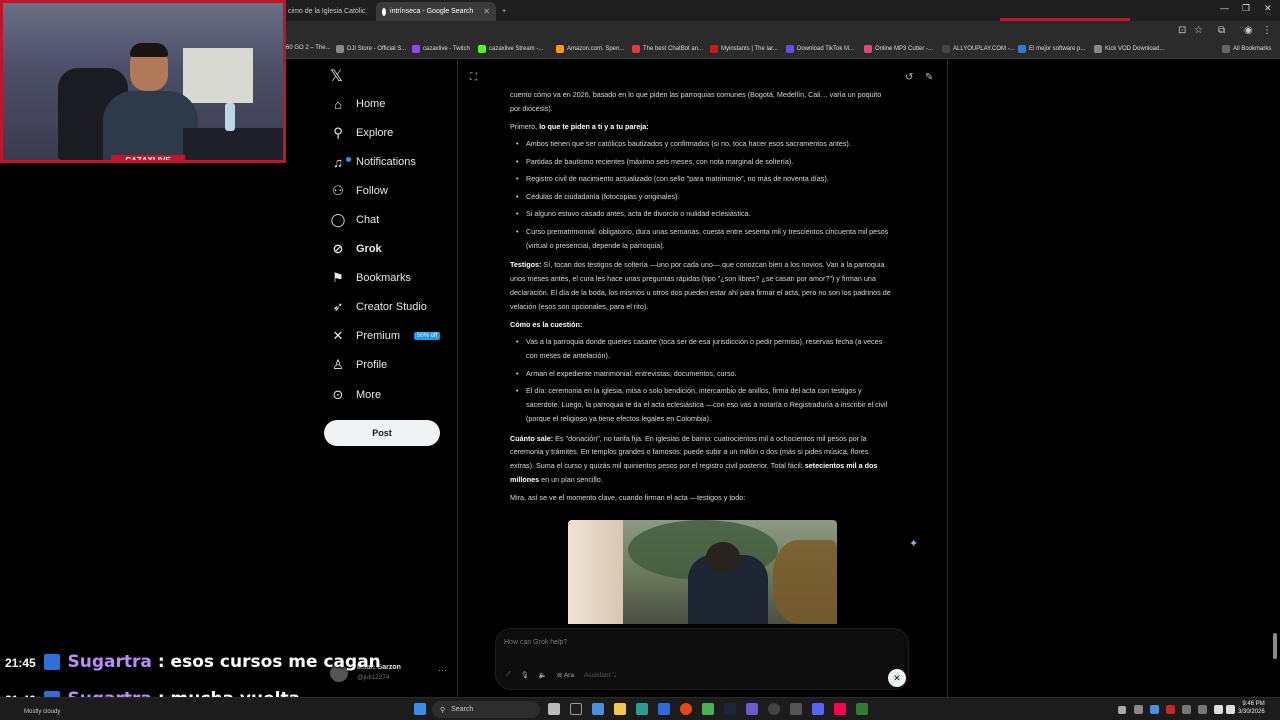 The image size is (1280, 720). I want to click on chat-text: : esos cursos me cagan, so click(269, 662).